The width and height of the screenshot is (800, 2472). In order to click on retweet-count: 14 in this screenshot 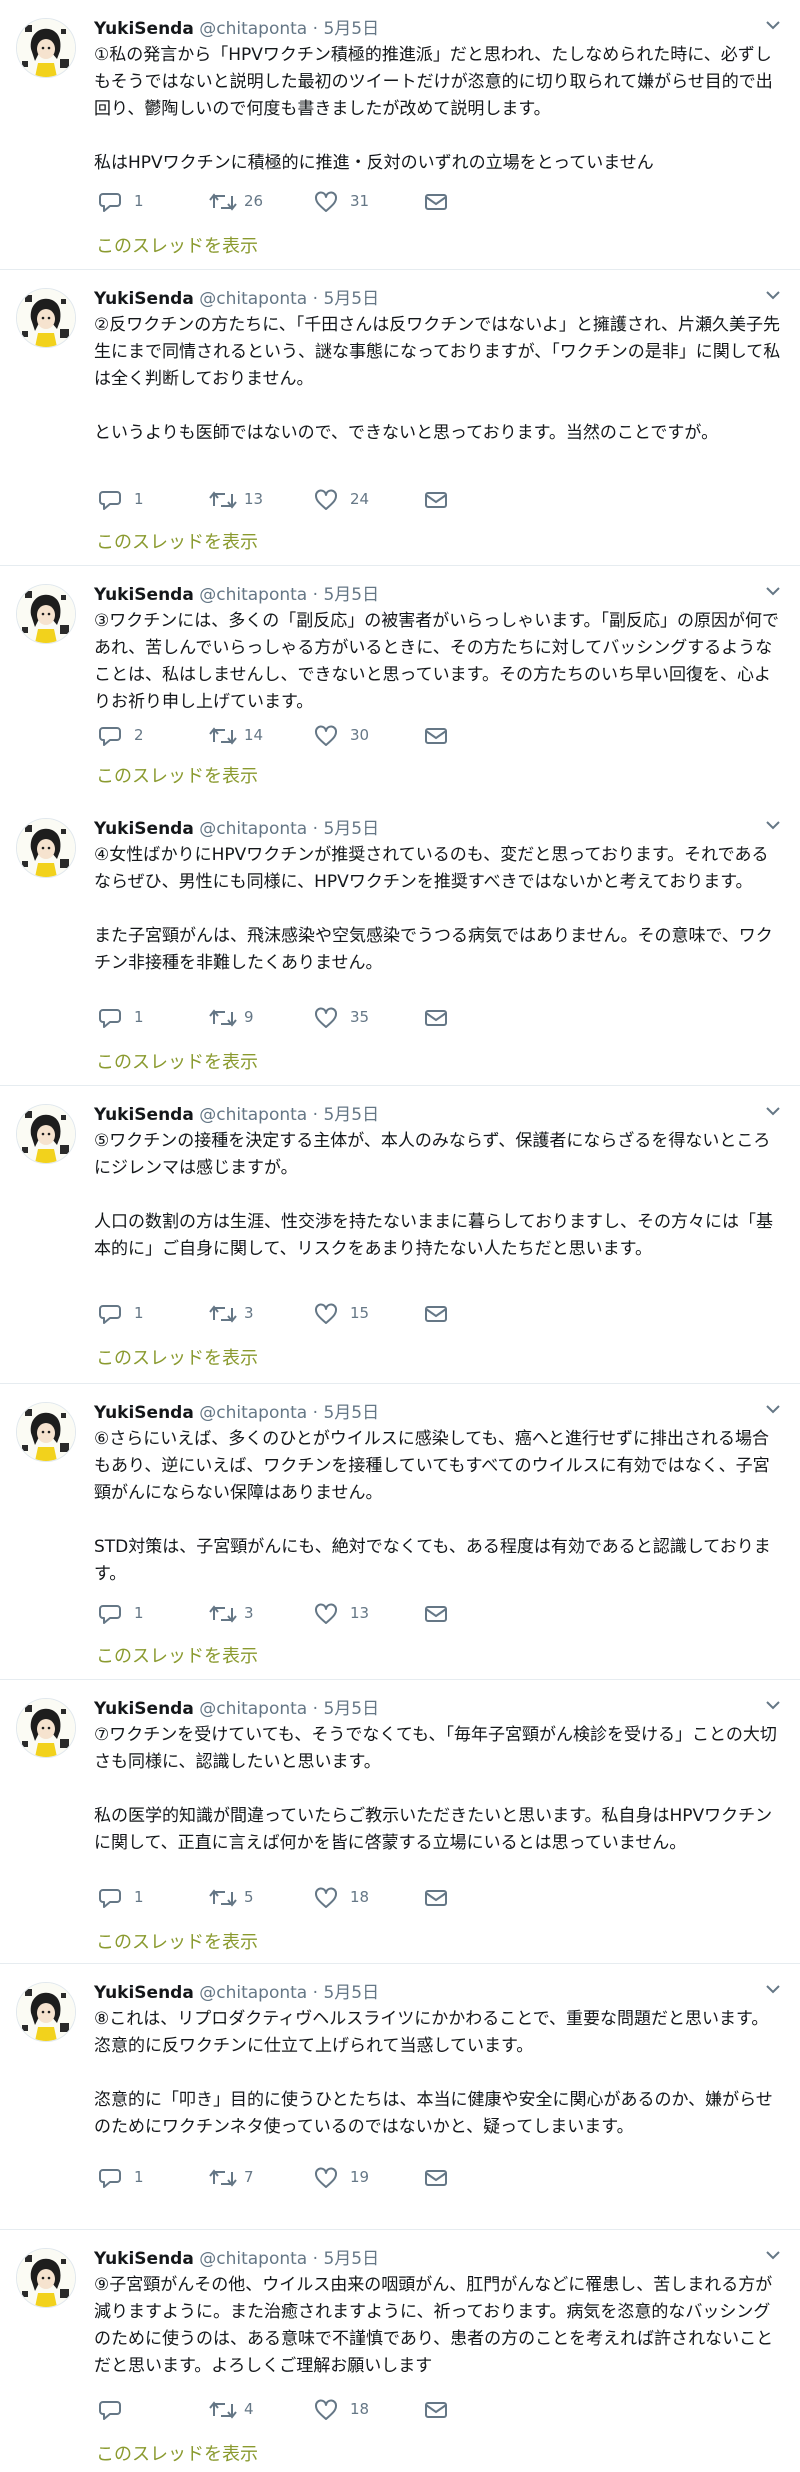, I will do `click(254, 735)`.